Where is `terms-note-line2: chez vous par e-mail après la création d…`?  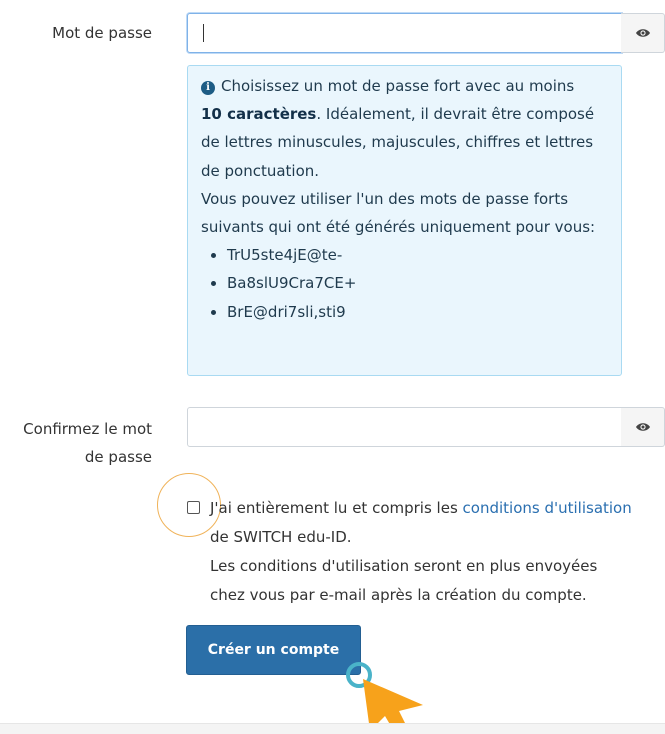 terms-note-line2: chez vous par e-mail après la création d… is located at coordinates (398, 595).